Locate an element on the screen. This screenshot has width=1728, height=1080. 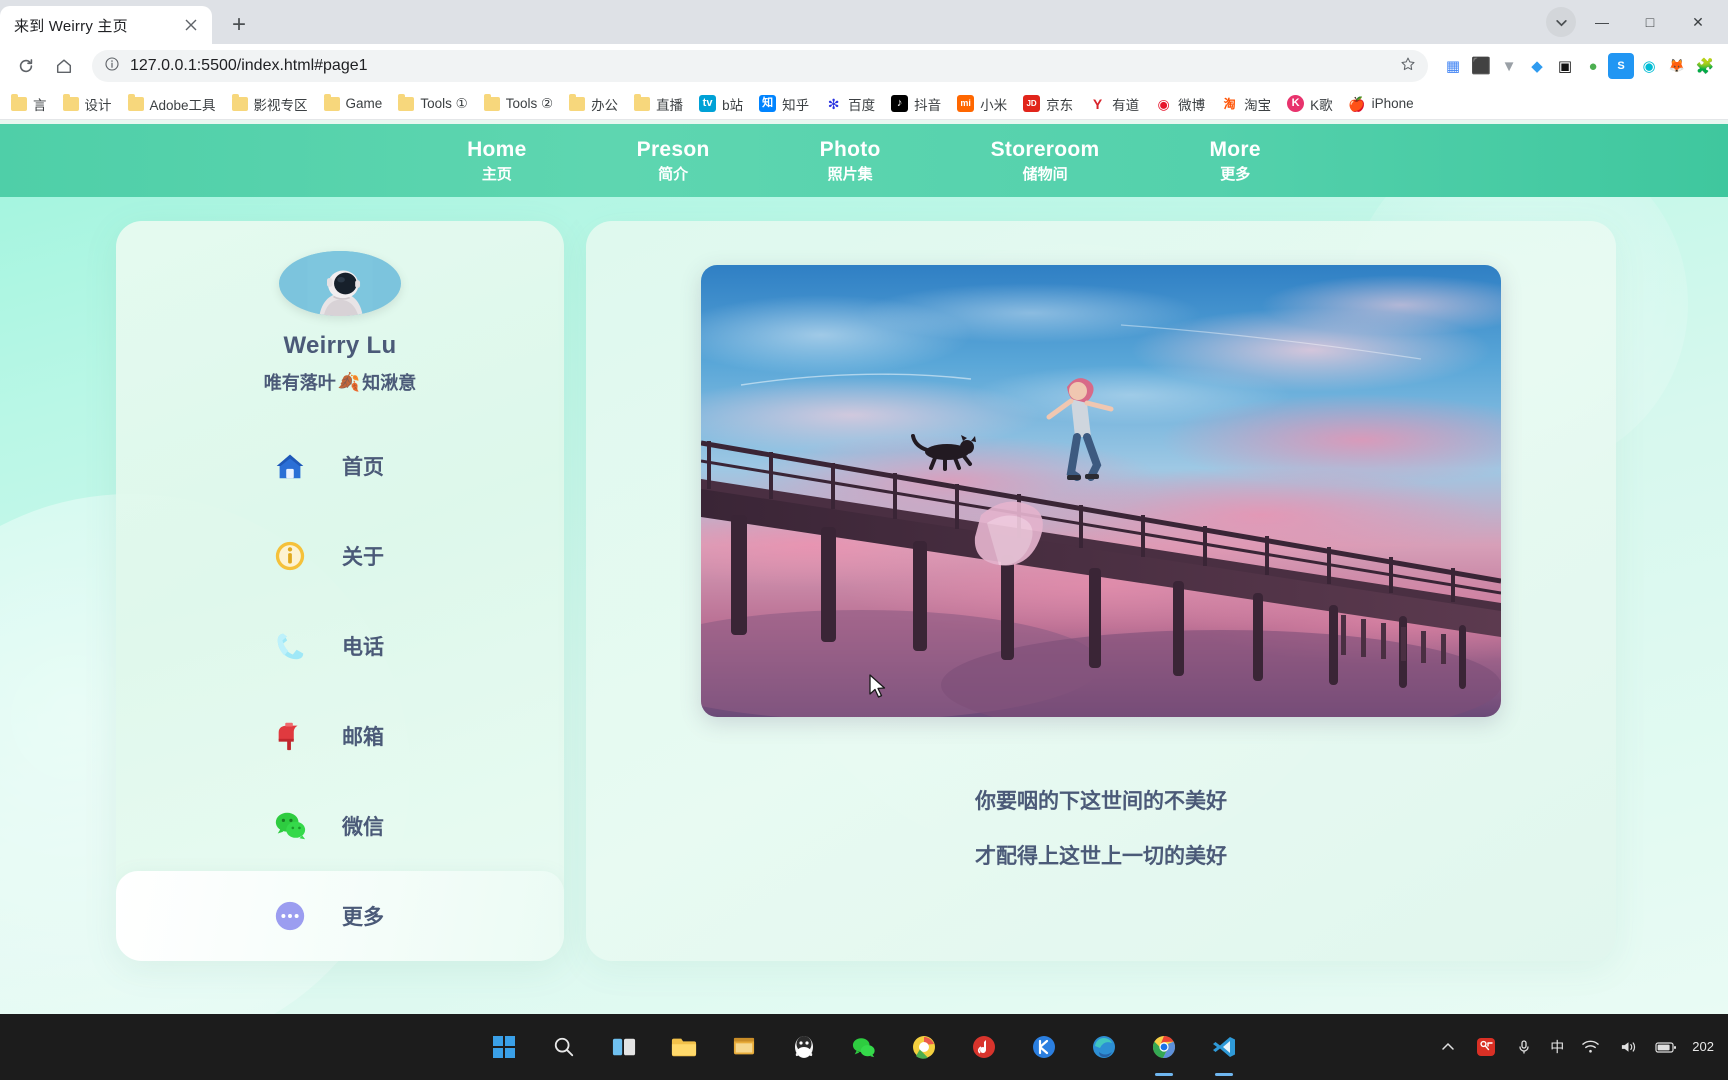
vimium-extension-icon: ▼ is located at coordinates (1509, 66).